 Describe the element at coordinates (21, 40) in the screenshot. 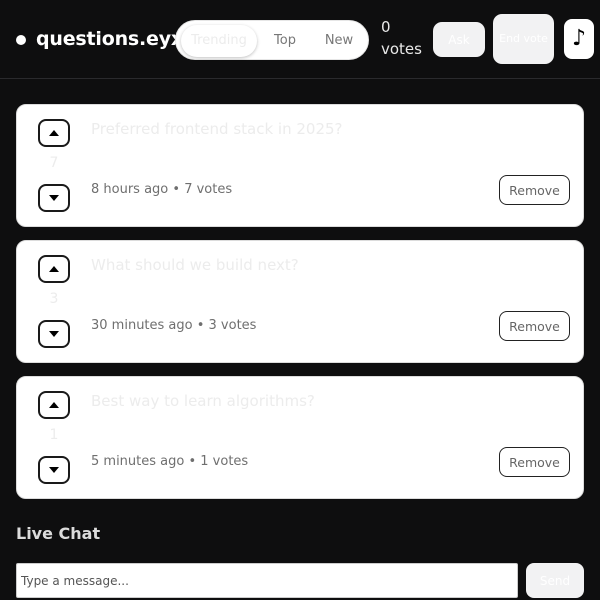

I see `status-dot-icon` at that location.